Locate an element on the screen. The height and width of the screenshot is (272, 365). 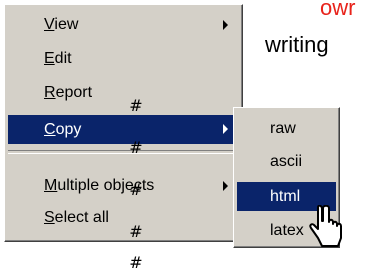
background-text: writing is located at coordinates (297, 44).